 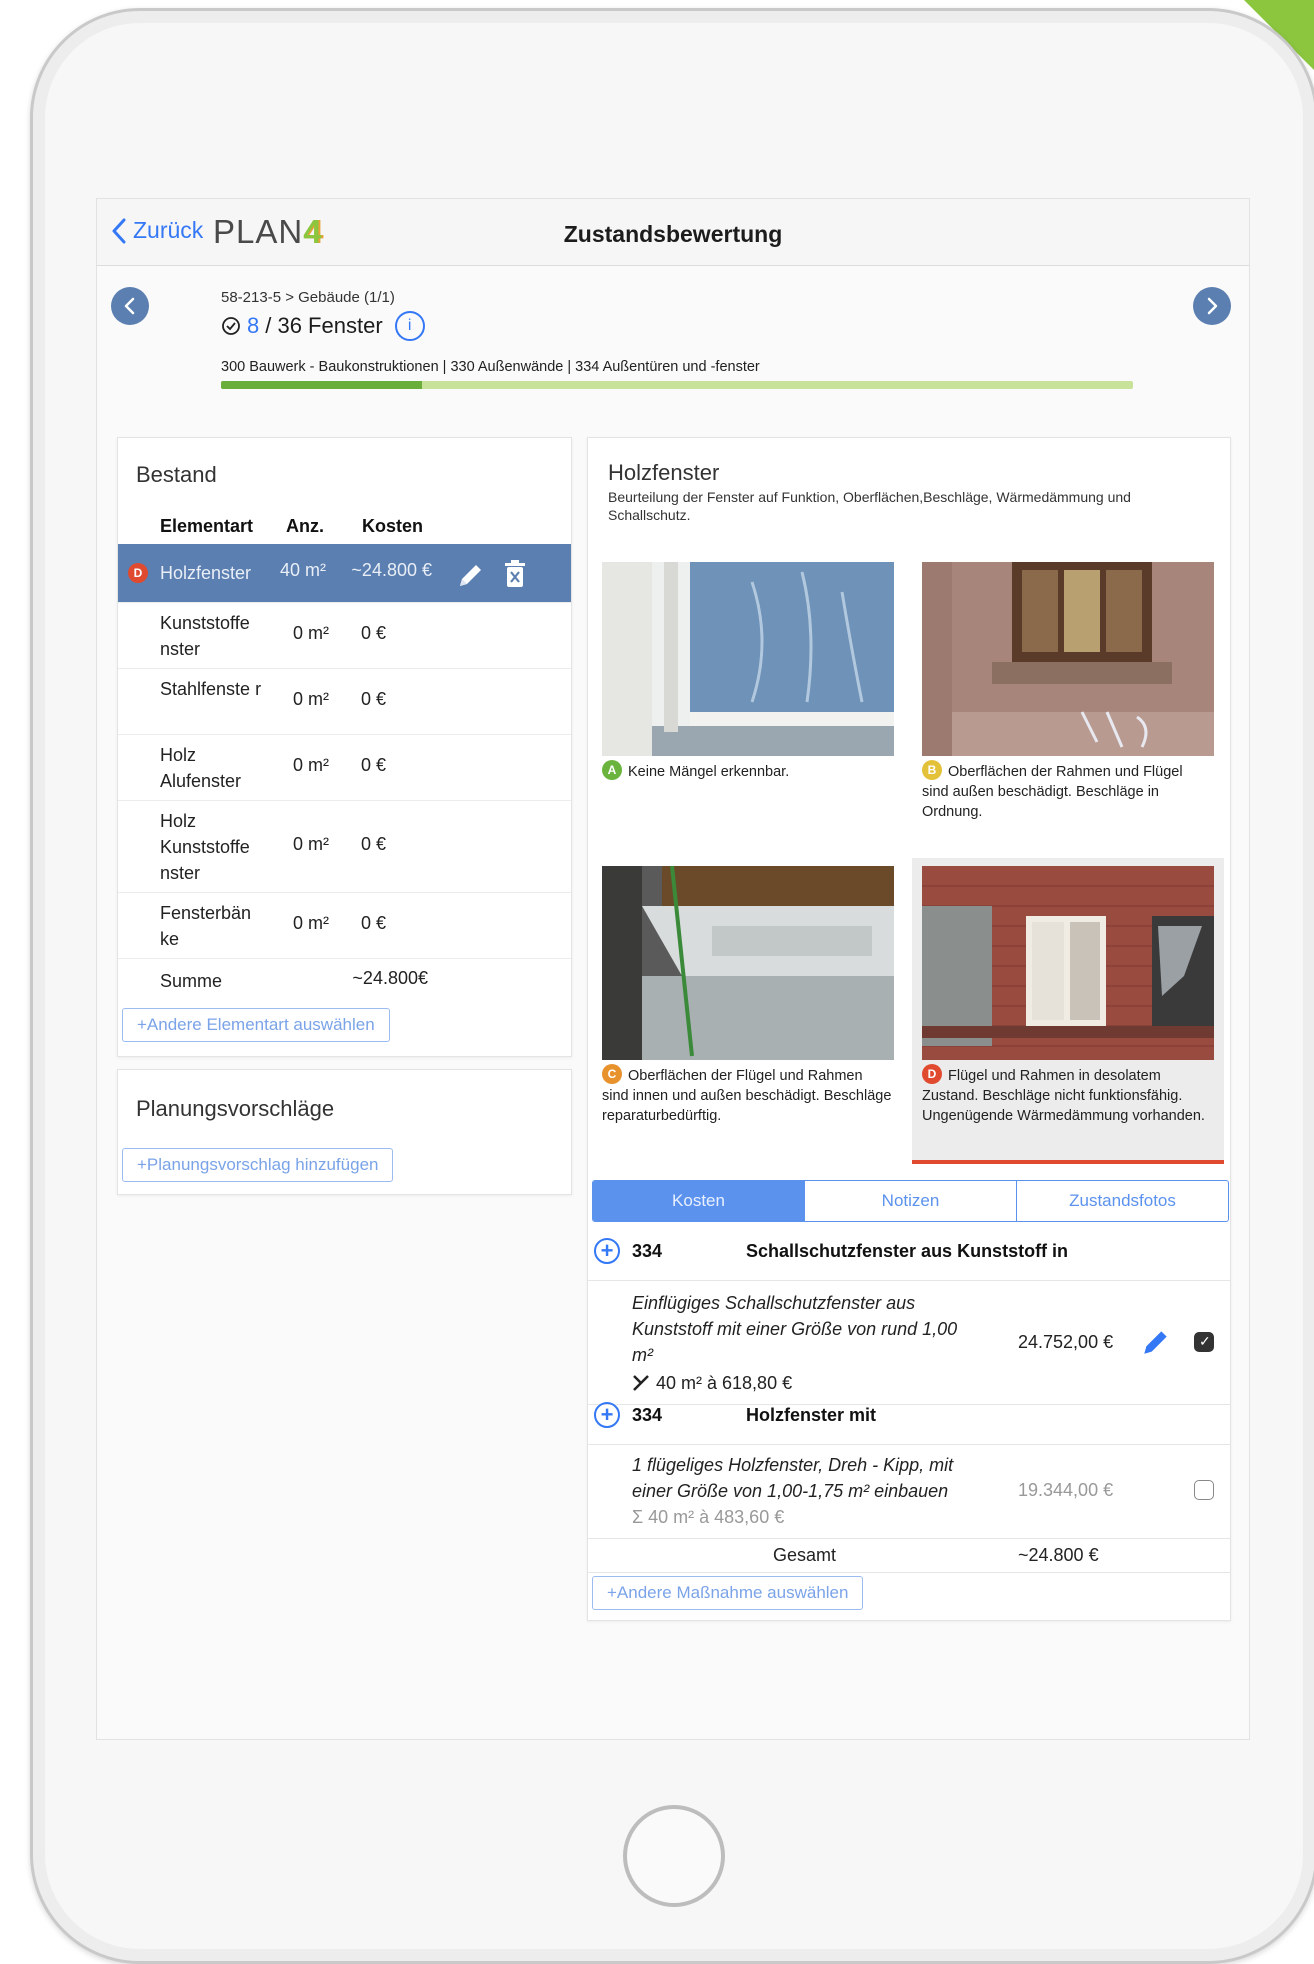 I want to click on measure-calculation: 40 m² à 618,80 €, so click(x=712, y=1383).